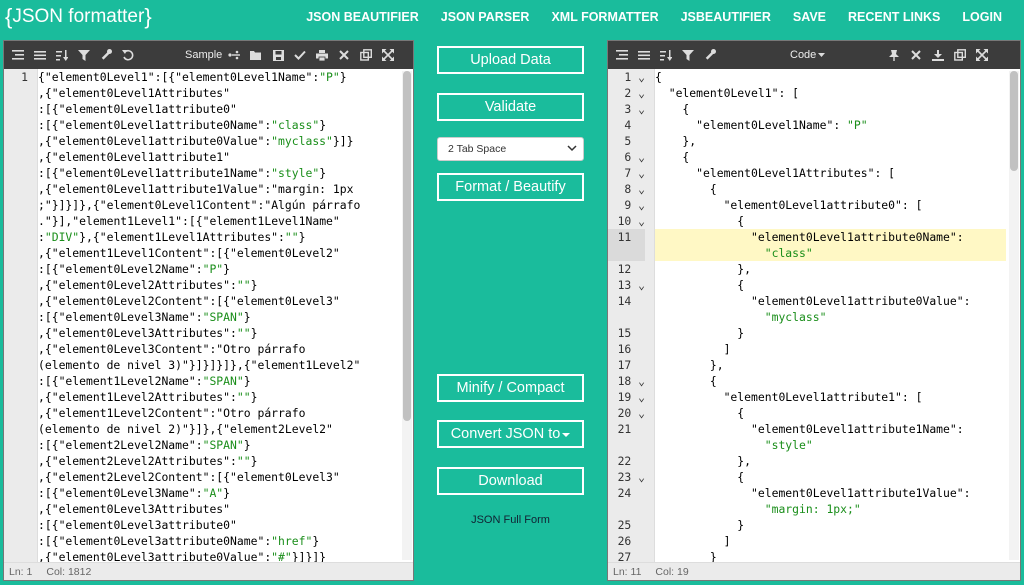  What do you see at coordinates (128, 55) in the screenshot?
I see `undo-icon` at bounding box center [128, 55].